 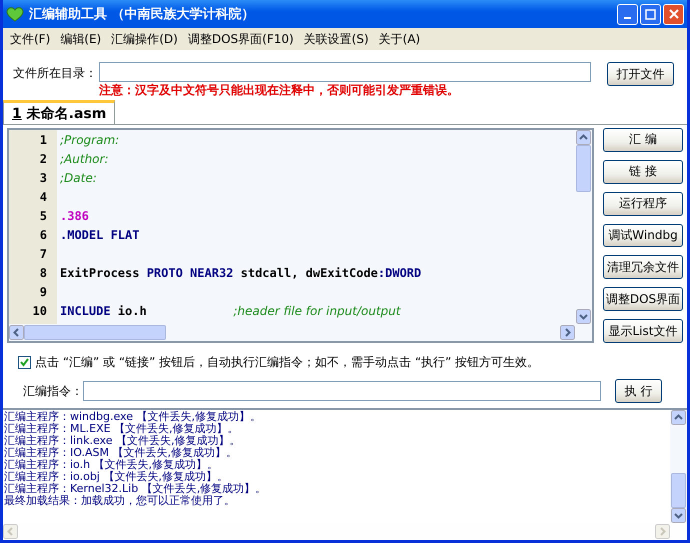 What do you see at coordinates (136, 489) in the screenshot?
I see `log-line: 汇编主程序：Kernel32.Lib 【文件丢失,修复成功】。` at bounding box center [136, 489].